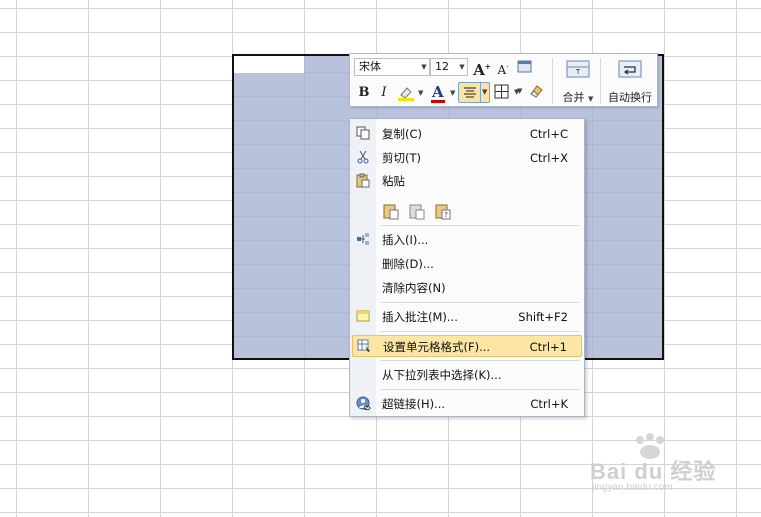  I want to click on menu-item-shortcut: Shift+F2, so click(543, 317).